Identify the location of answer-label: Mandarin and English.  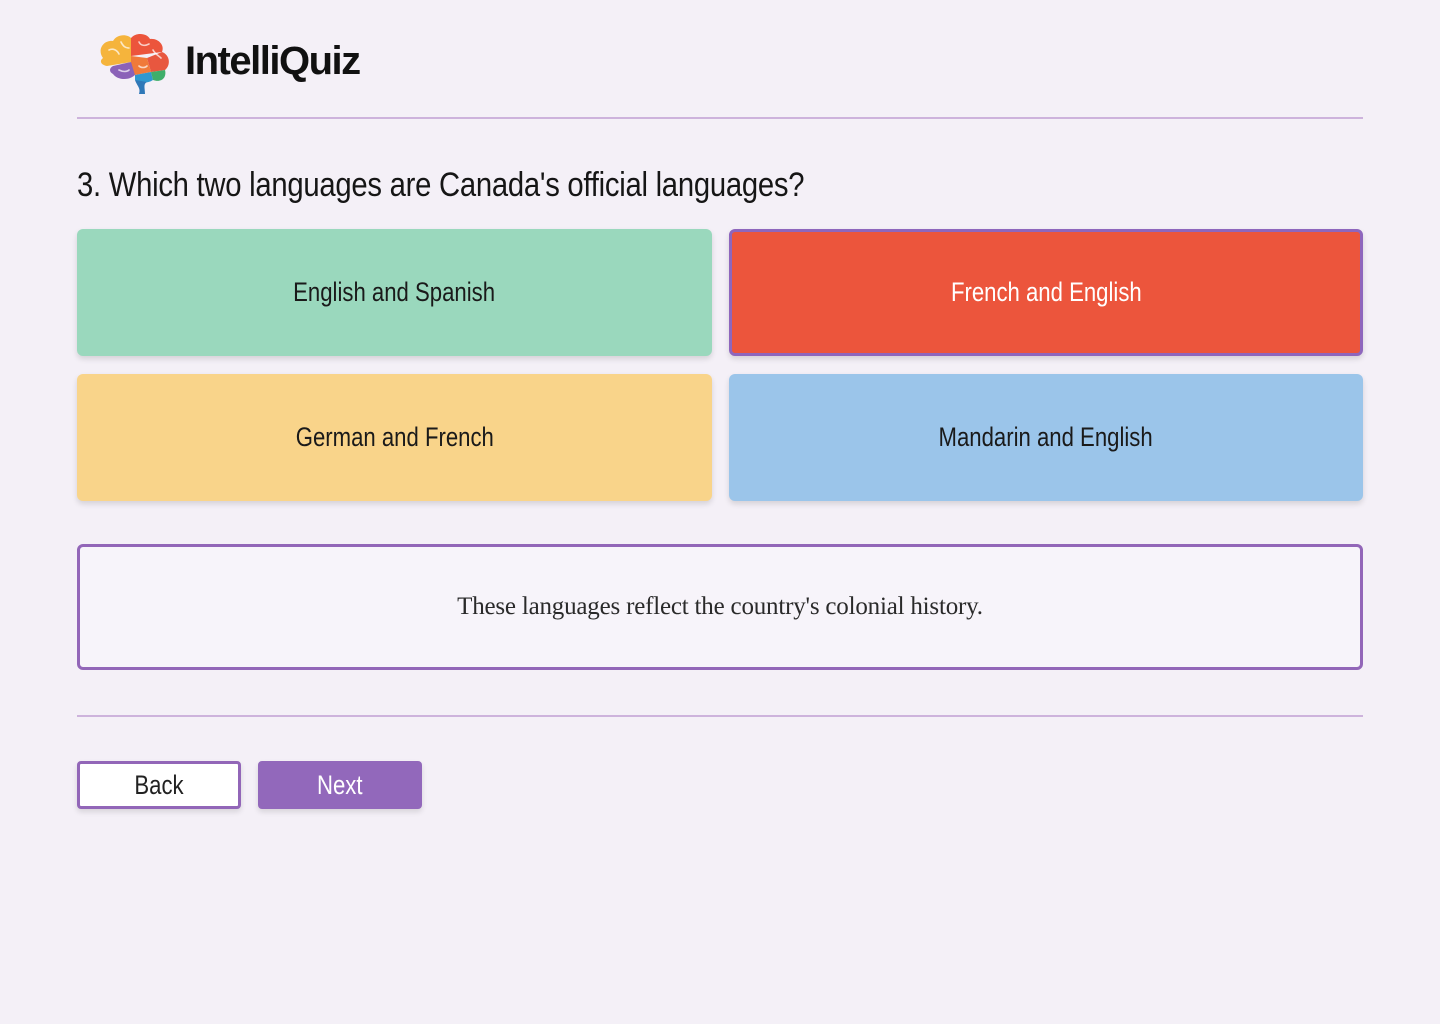
(1046, 437).